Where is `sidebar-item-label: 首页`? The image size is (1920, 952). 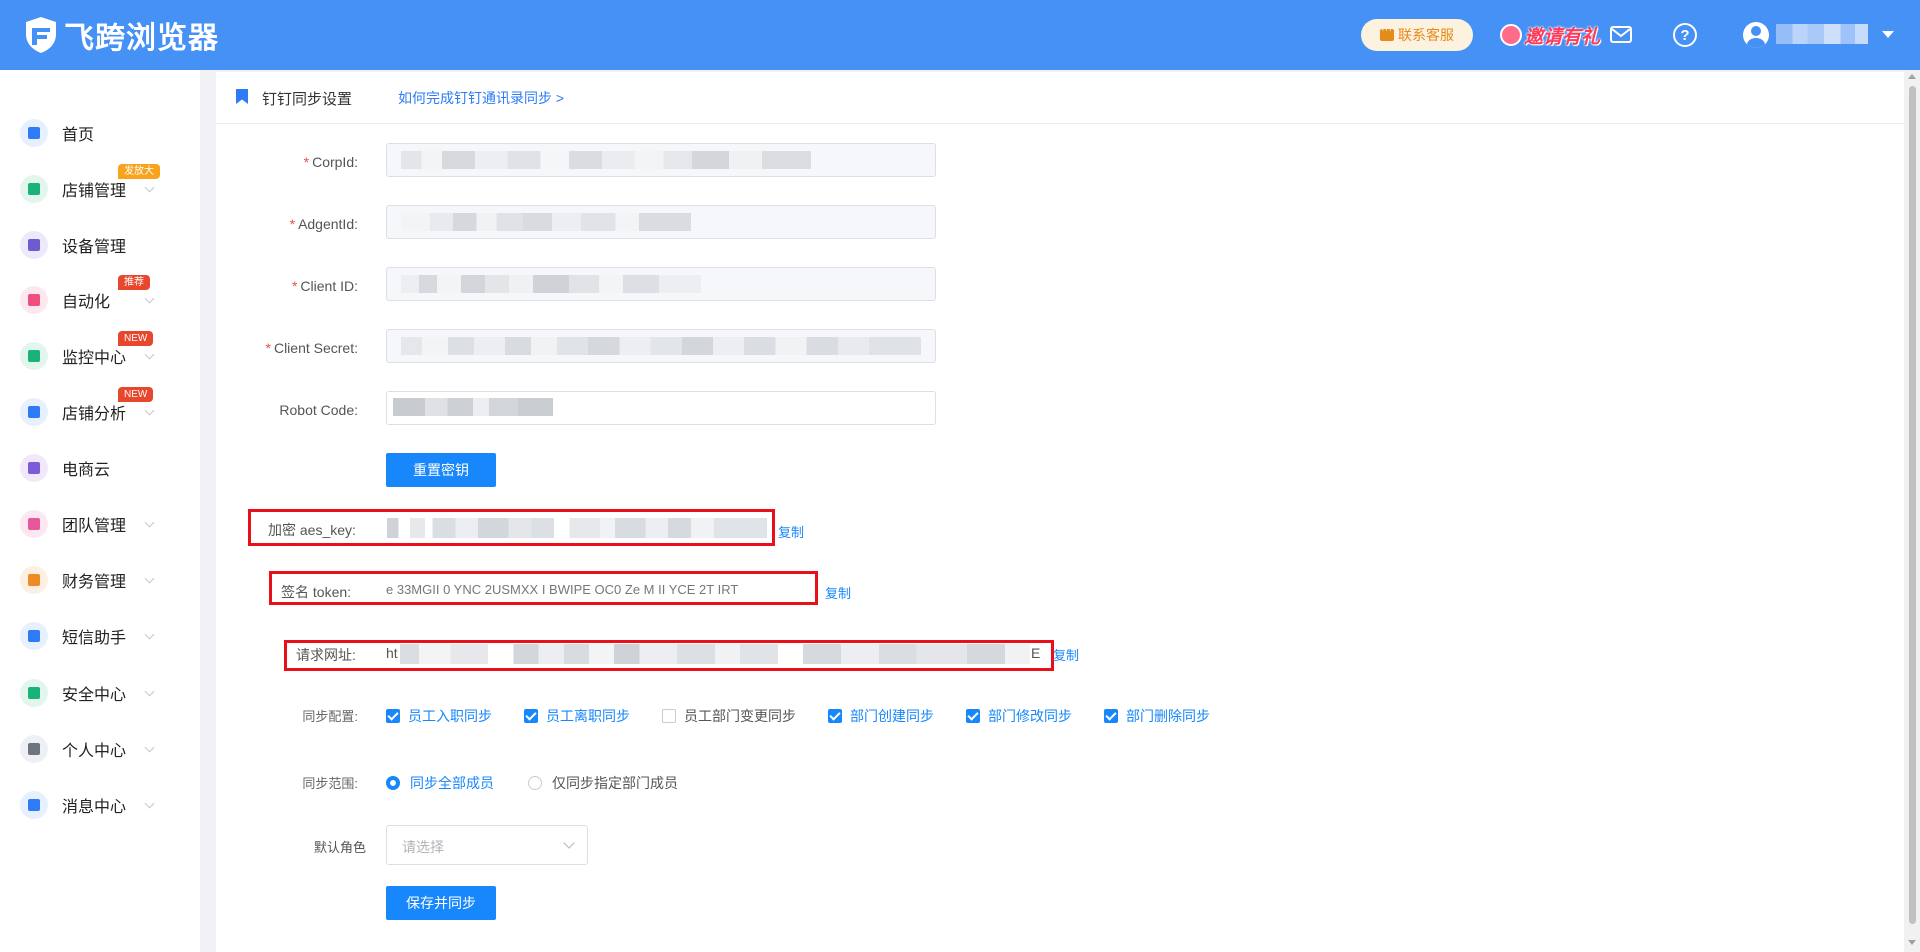 sidebar-item-label: 首页 is located at coordinates (78, 135).